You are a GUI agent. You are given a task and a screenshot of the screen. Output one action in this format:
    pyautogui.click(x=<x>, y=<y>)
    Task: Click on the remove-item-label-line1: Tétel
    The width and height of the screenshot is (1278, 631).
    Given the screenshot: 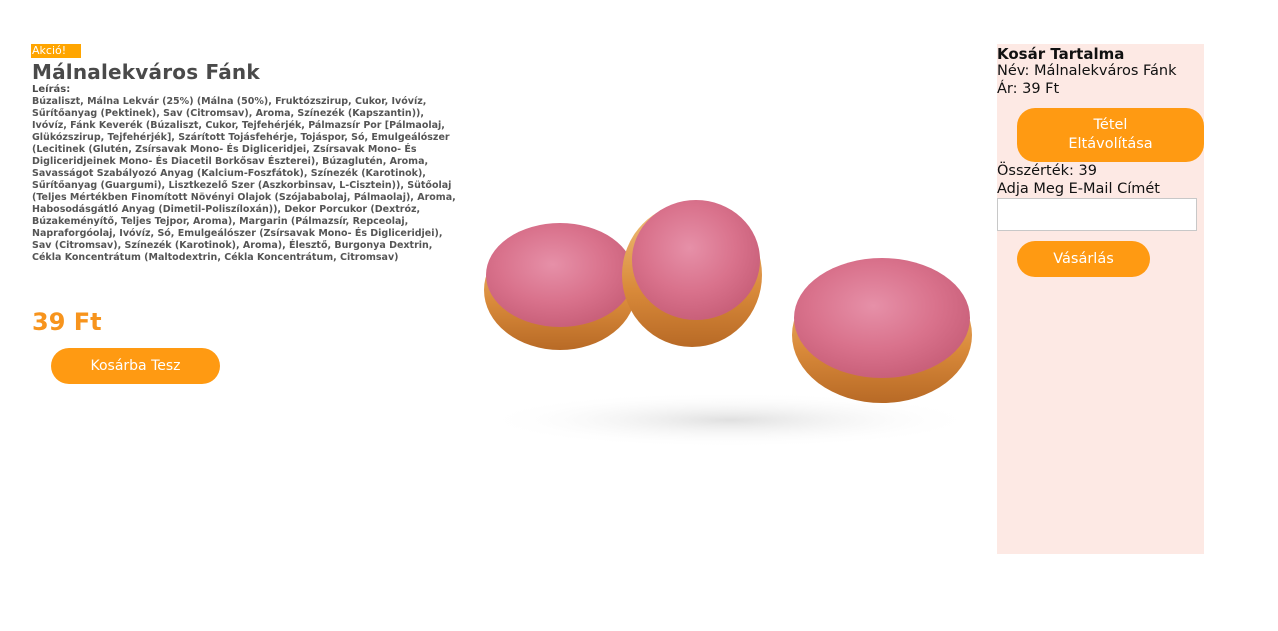 What is the action you would take?
    pyautogui.click(x=1110, y=125)
    